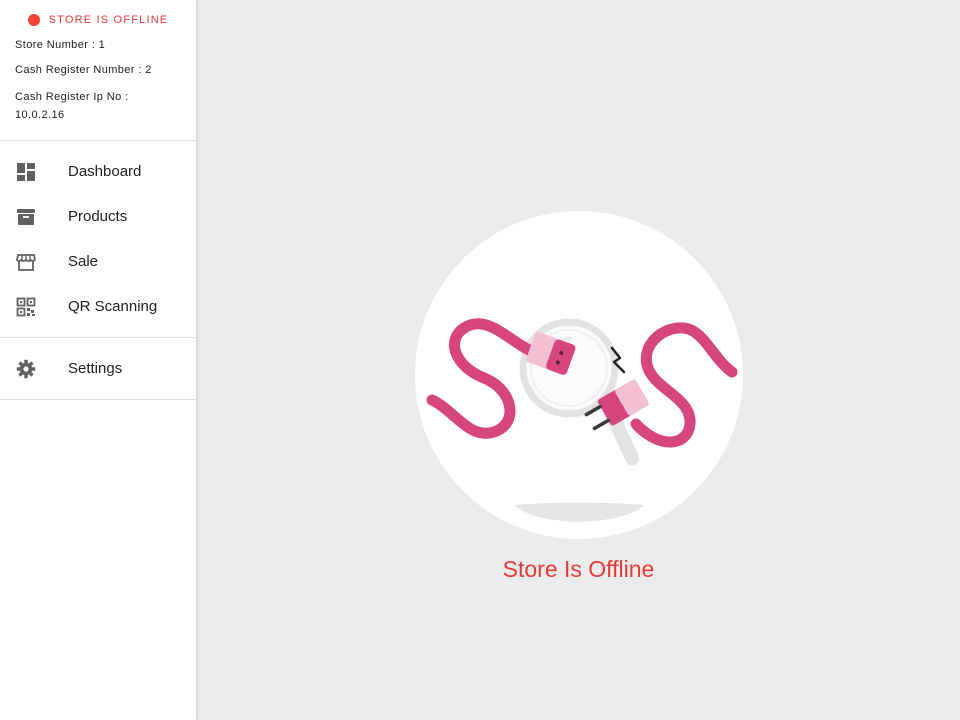  What do you see at coordinates (83, 261) in the screenshot?
I see `nav-label-sale: Sale` at bounding box center [83, 261].